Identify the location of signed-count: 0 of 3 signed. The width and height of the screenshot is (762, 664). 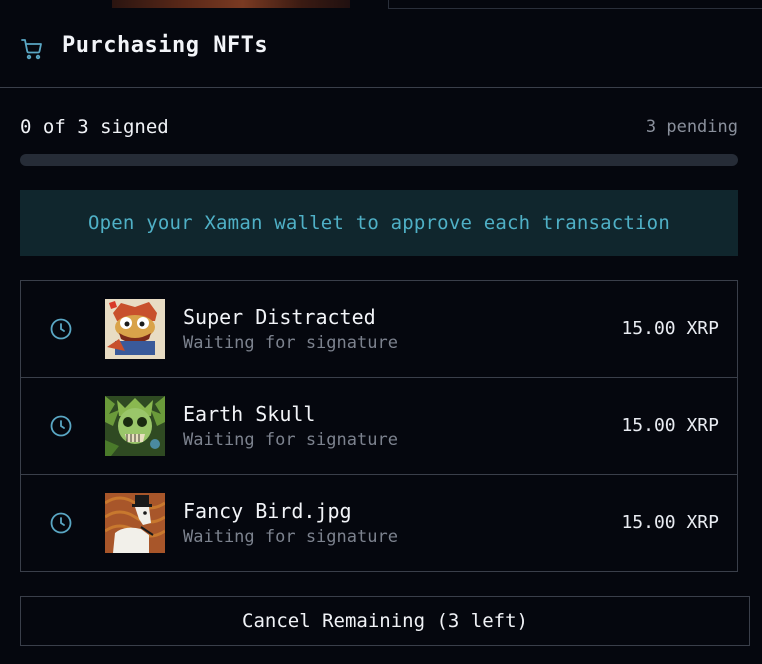
(94, 127).